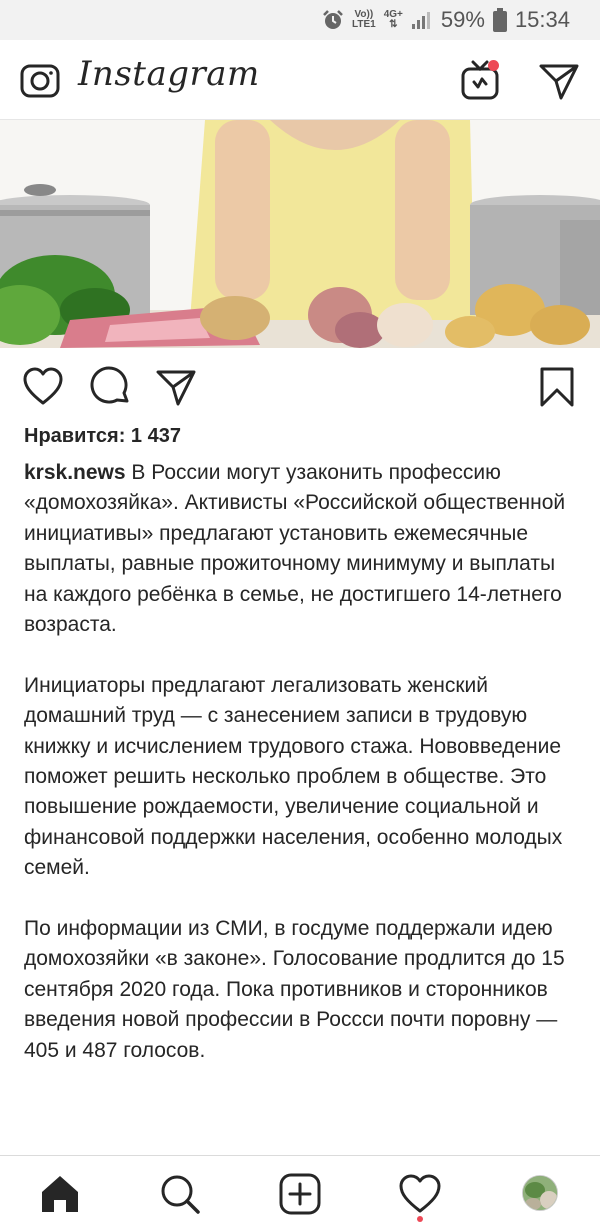 The width and height of the screenshot is (600, 1232). I want to click on clock: 15:34, so click(542, 19).